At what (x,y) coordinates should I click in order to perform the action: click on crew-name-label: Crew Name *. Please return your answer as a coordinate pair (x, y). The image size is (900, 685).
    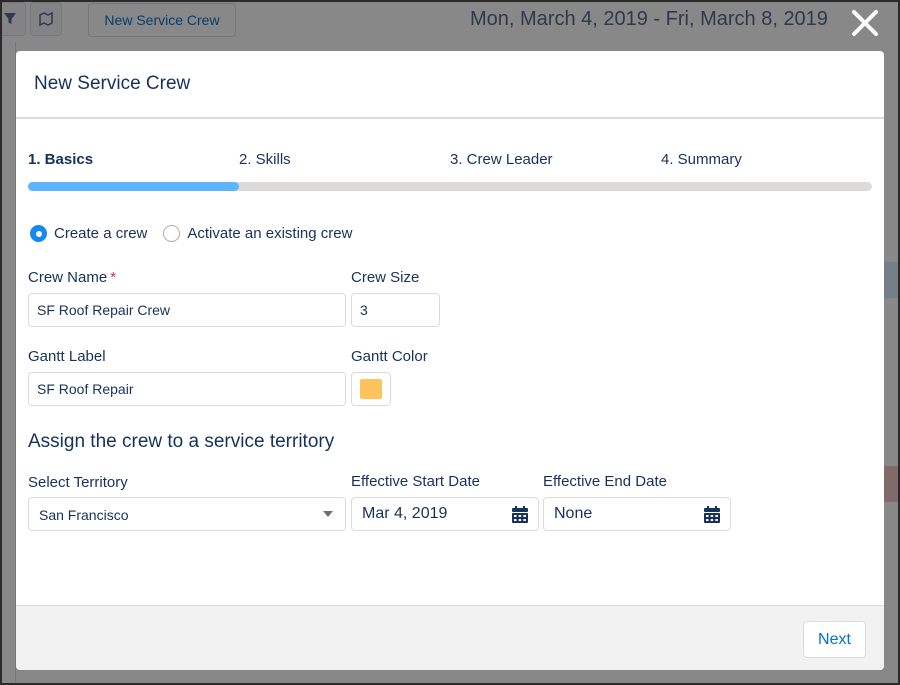
    Looking at the image, I should click on (72, 277).